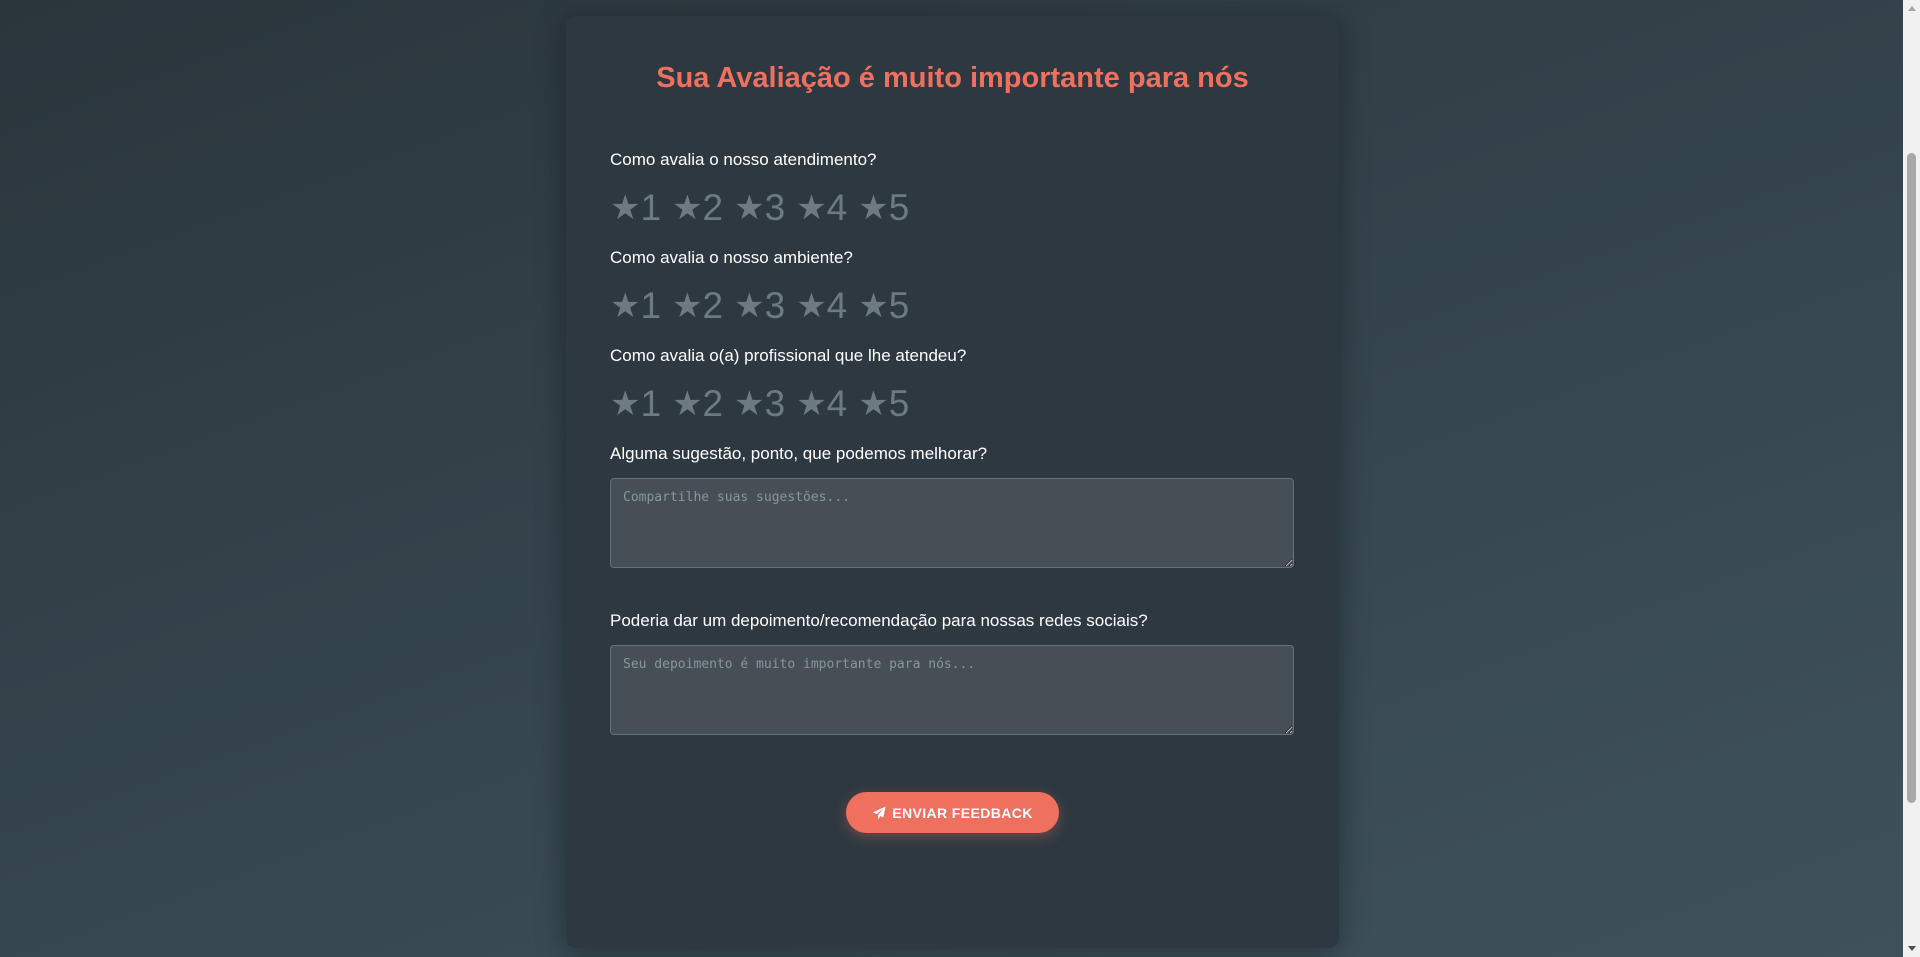  I want to click on rating-environment-option-4: ★ 4, so click(821, 306).